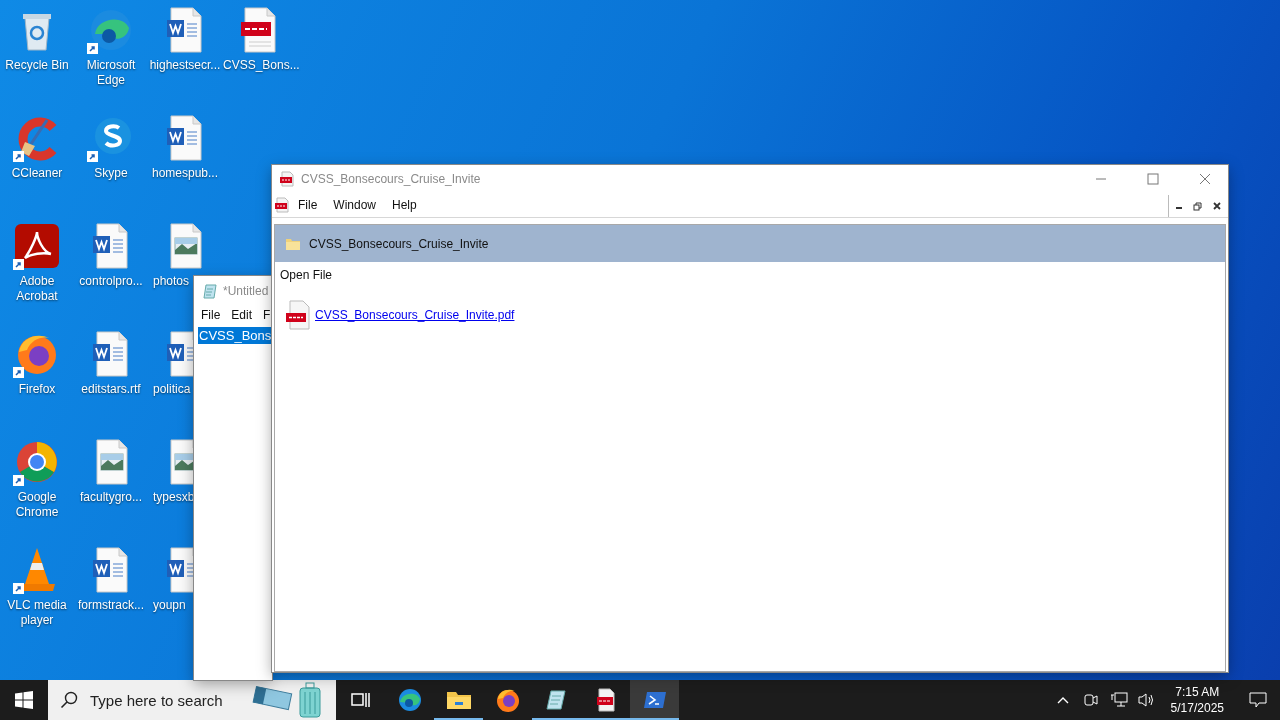 The height and width of the screenshot is (720, 1280). Describe the element at coordinates (404, 204) in the screenshot. I see `menu-item: Help` at that location.